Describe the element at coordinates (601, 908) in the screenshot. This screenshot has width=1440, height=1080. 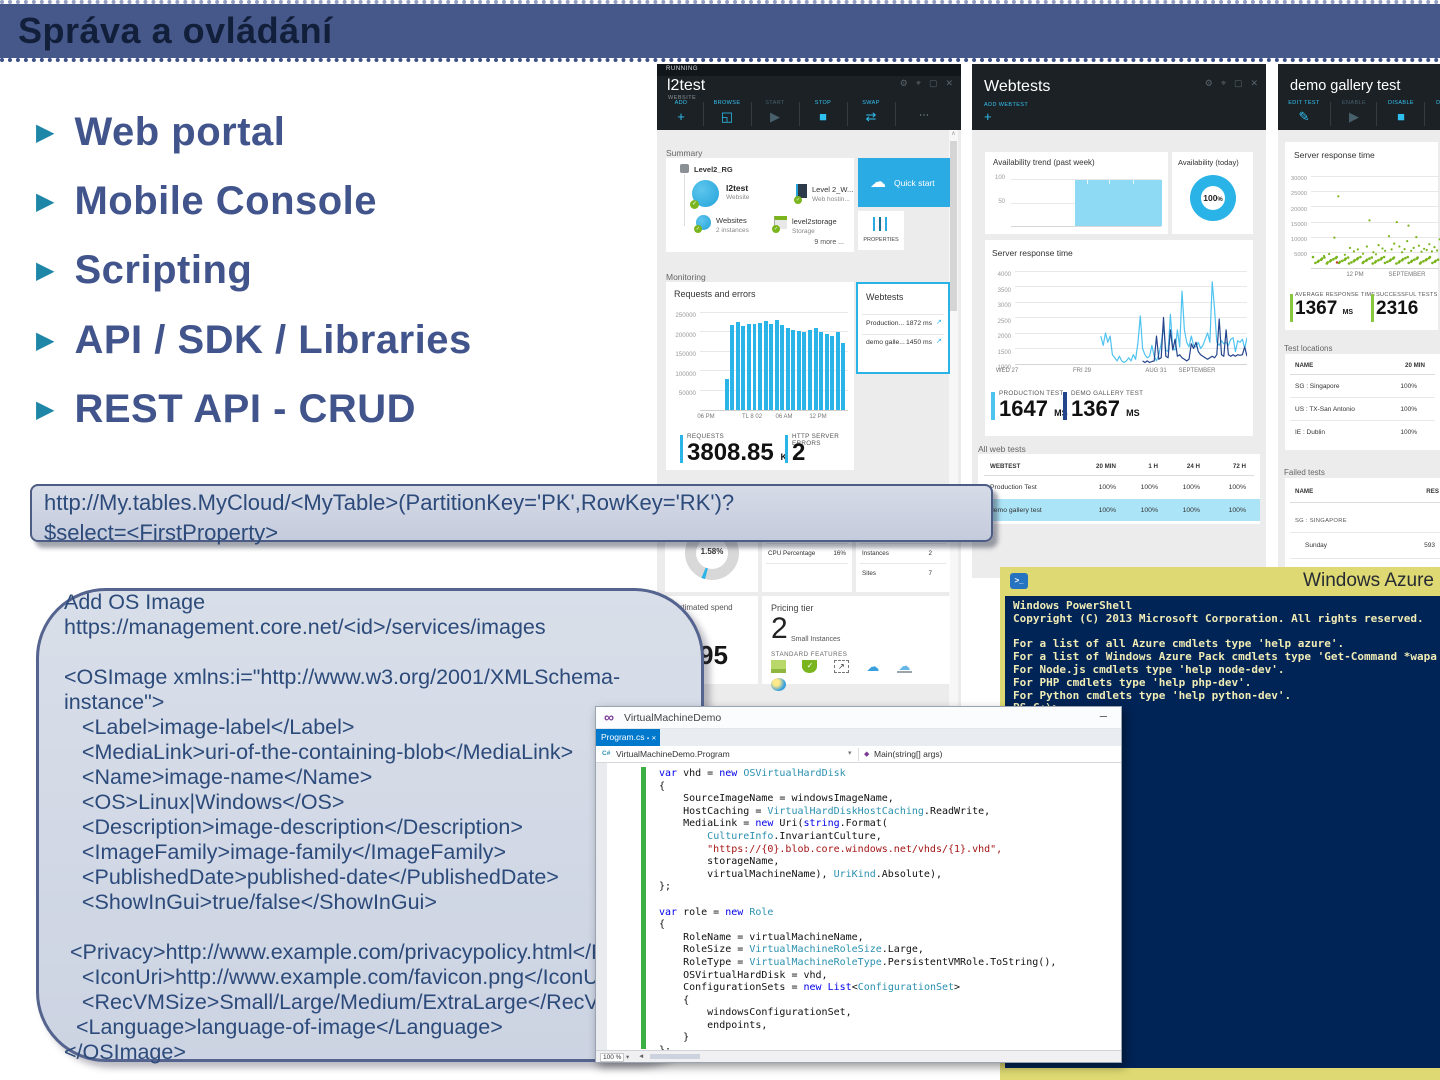
I see `editor-gutter` at that location.